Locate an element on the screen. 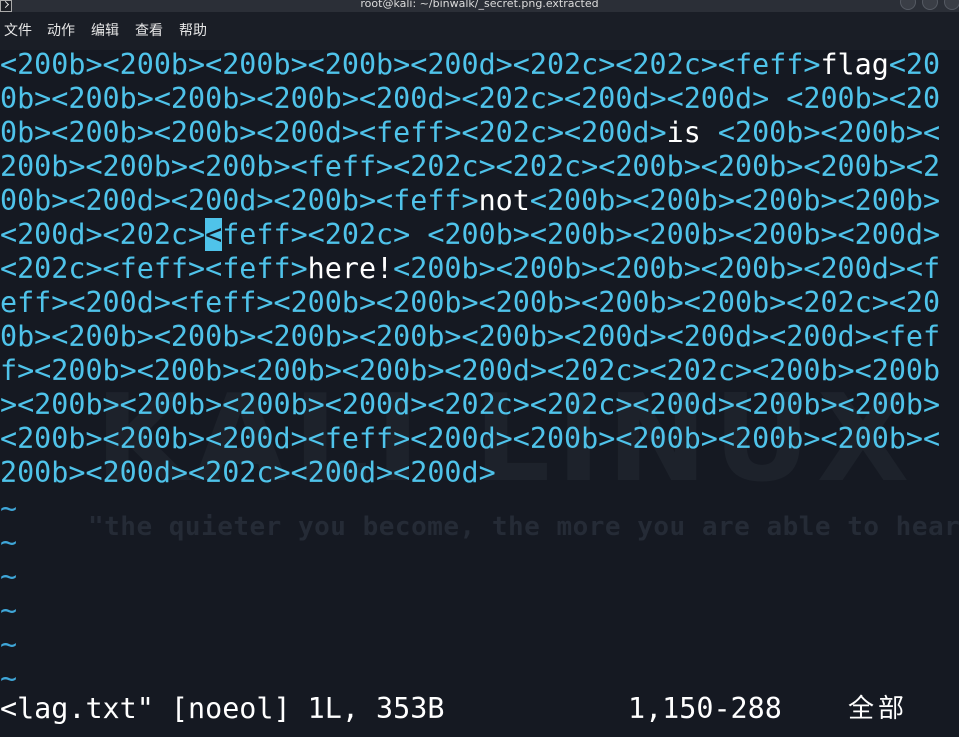 The image size is (959, 737). menu-file: 文件 is located at coordinates (18, 31).